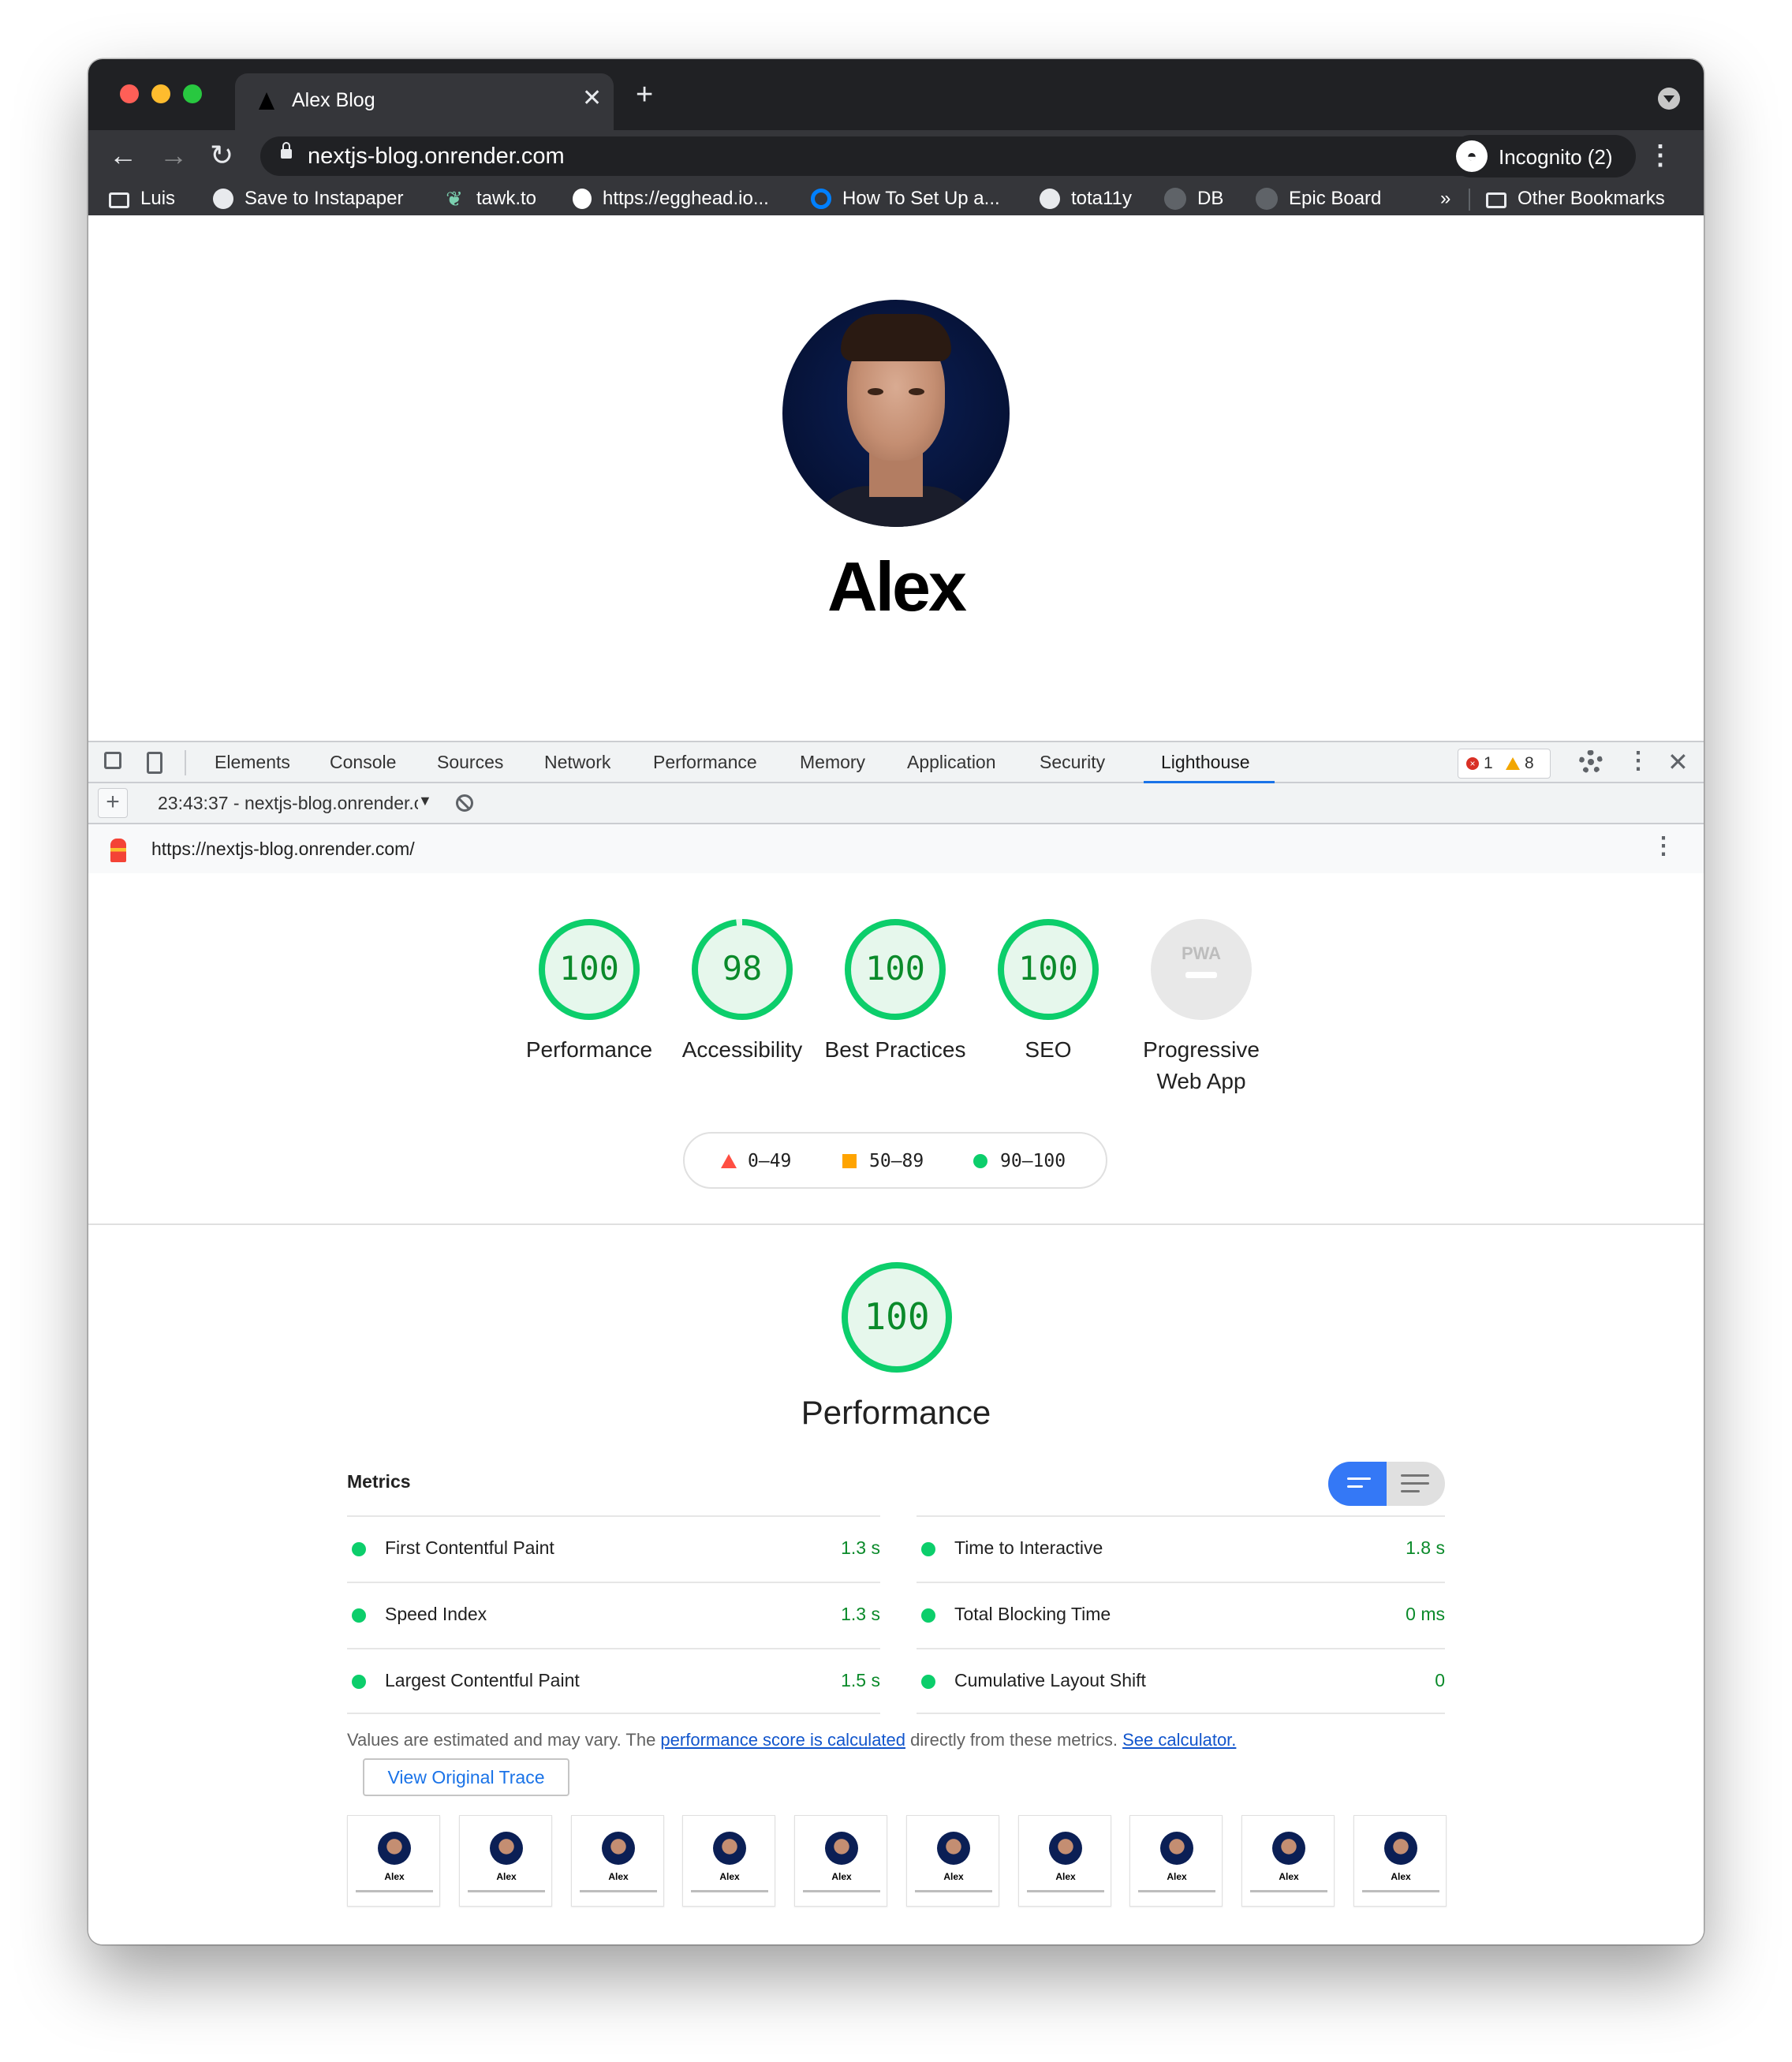 The height and width of the screenshot is (2062, 1792). Describe the element at coordinates (113, 803) in the screenshot. I see `new-report-button: +` at that location.